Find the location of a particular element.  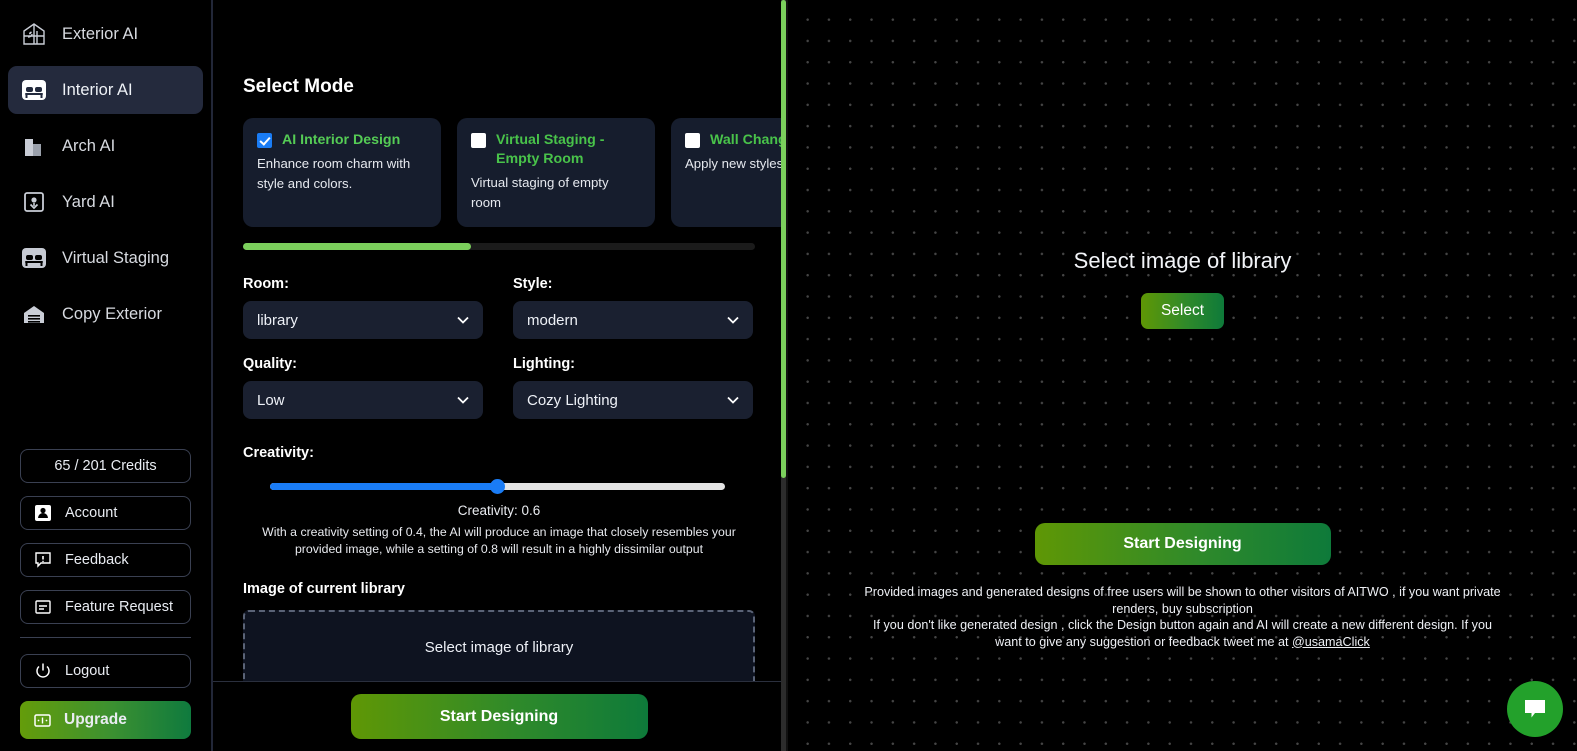

sidebar-item-yard-ai: Yard AI is located at coordinates (105, 202).